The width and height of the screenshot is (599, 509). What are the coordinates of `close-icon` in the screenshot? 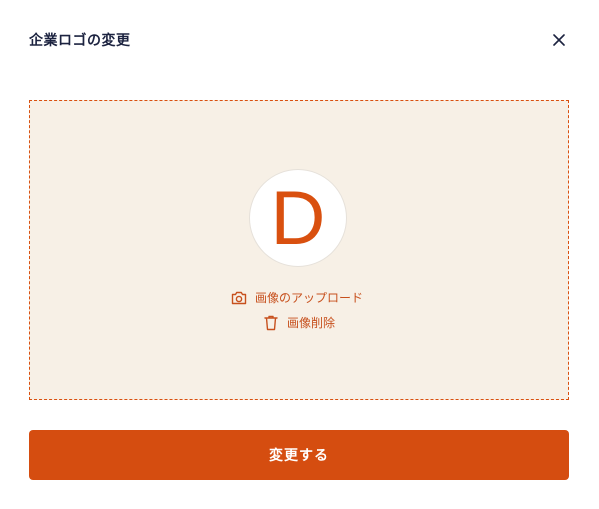 It's located at (559, 40).